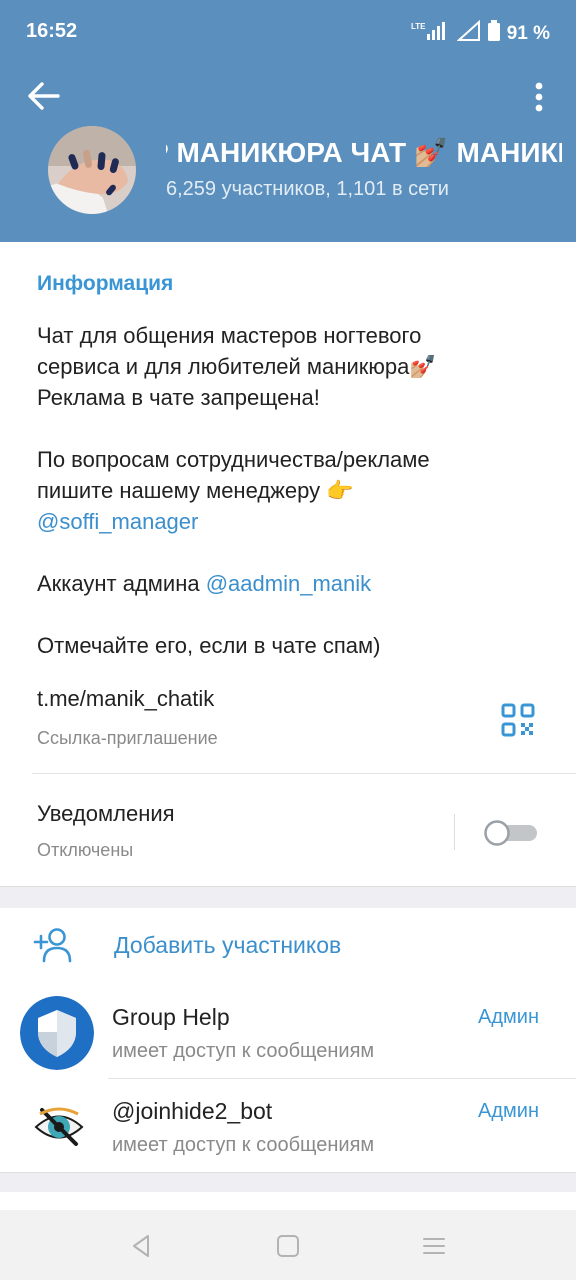 The image size is (576, 1280). What do you see at coordinates (125, 699) in the screenshot?
I see `invite-link: t.me/manik_chatik` at bounding box center [125, 699].